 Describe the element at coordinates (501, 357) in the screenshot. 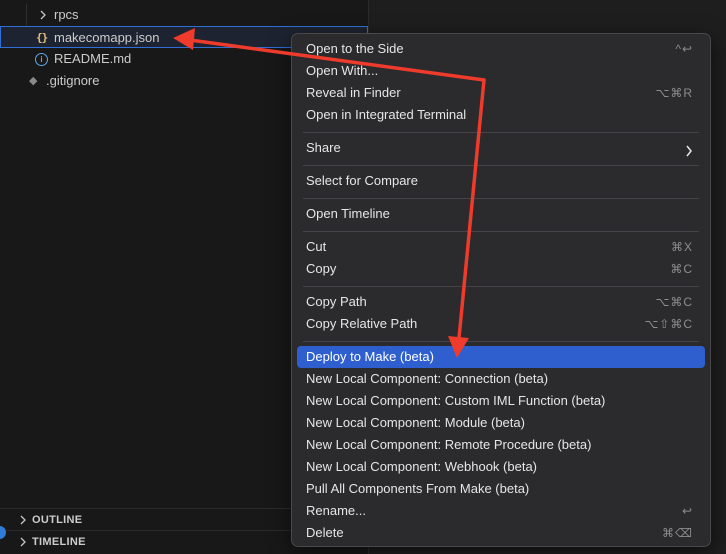

I see `menu-item-deploy-to-make: Deploy to Make (beta)` at that location.